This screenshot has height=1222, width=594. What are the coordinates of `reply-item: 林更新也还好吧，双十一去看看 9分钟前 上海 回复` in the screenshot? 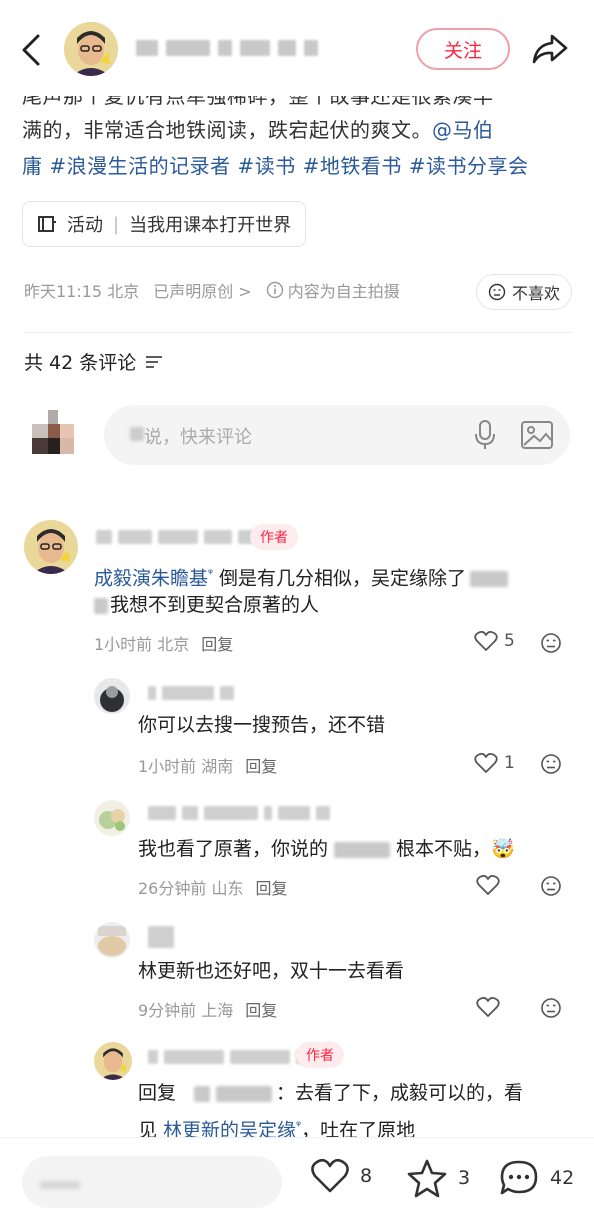 It's located at (297, 975).